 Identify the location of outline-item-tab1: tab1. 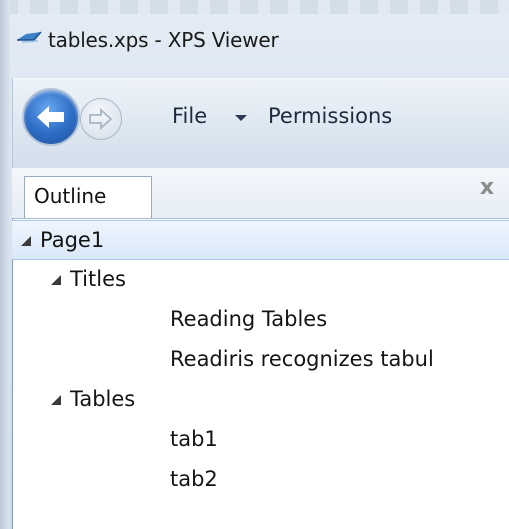
(260, 440).